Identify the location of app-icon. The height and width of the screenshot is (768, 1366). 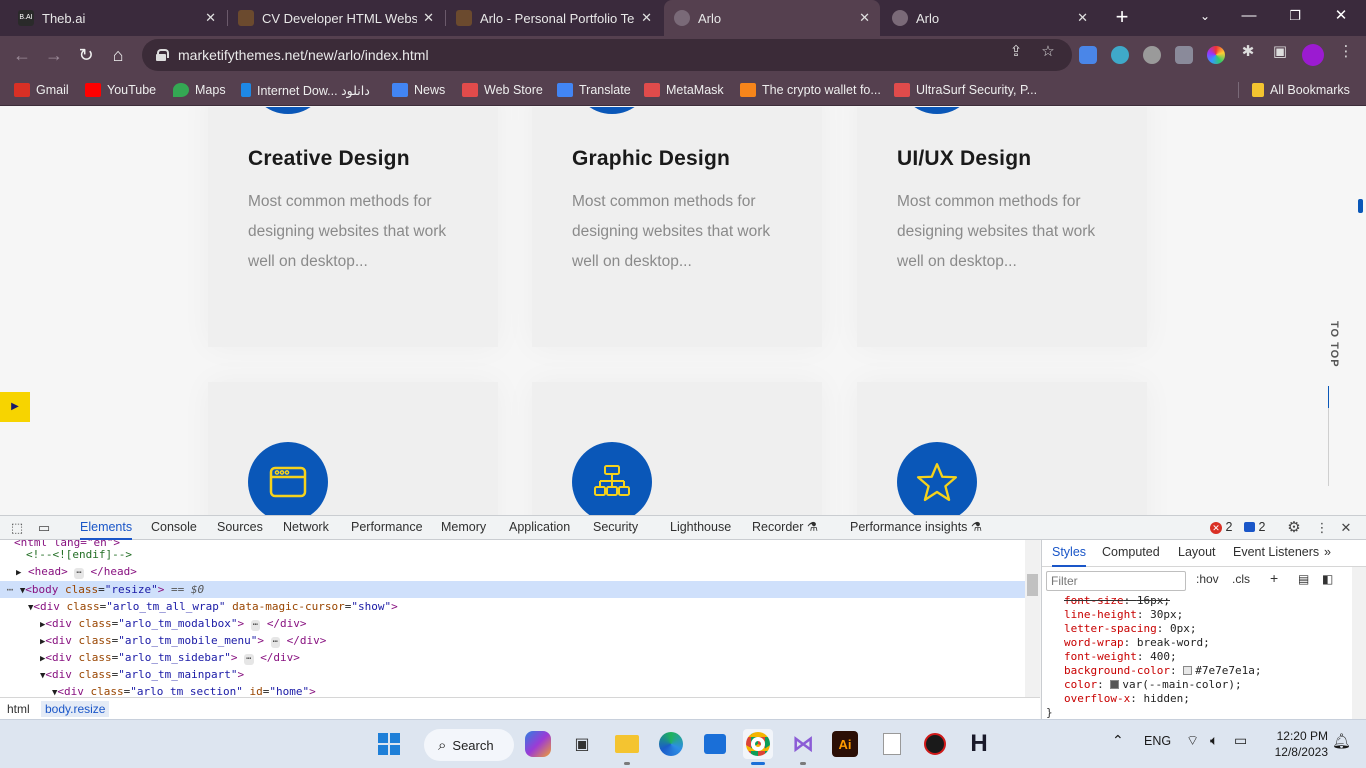
(935, 744).